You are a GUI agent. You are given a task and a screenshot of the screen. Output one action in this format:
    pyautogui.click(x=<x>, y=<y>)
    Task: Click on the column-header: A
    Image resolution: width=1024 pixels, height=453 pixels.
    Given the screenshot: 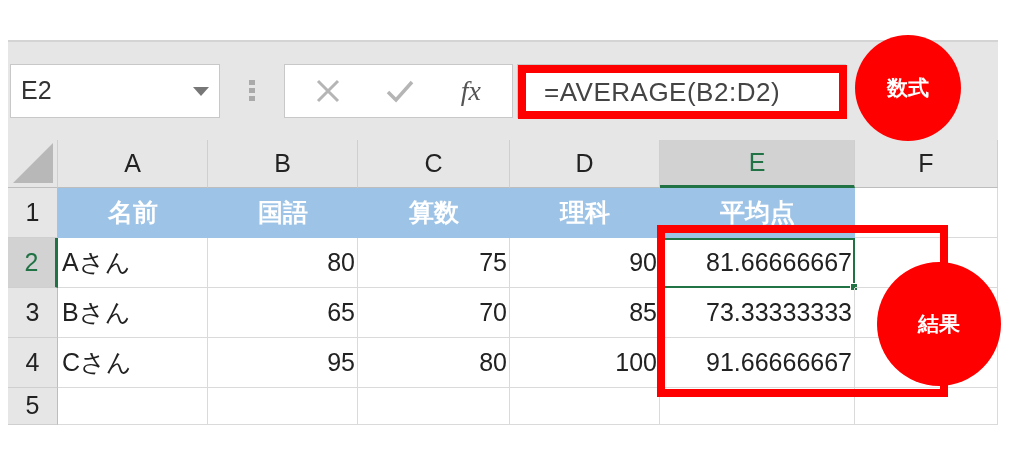 What is the action you would take?
    pyautogui.click(x=133, y=164)
    